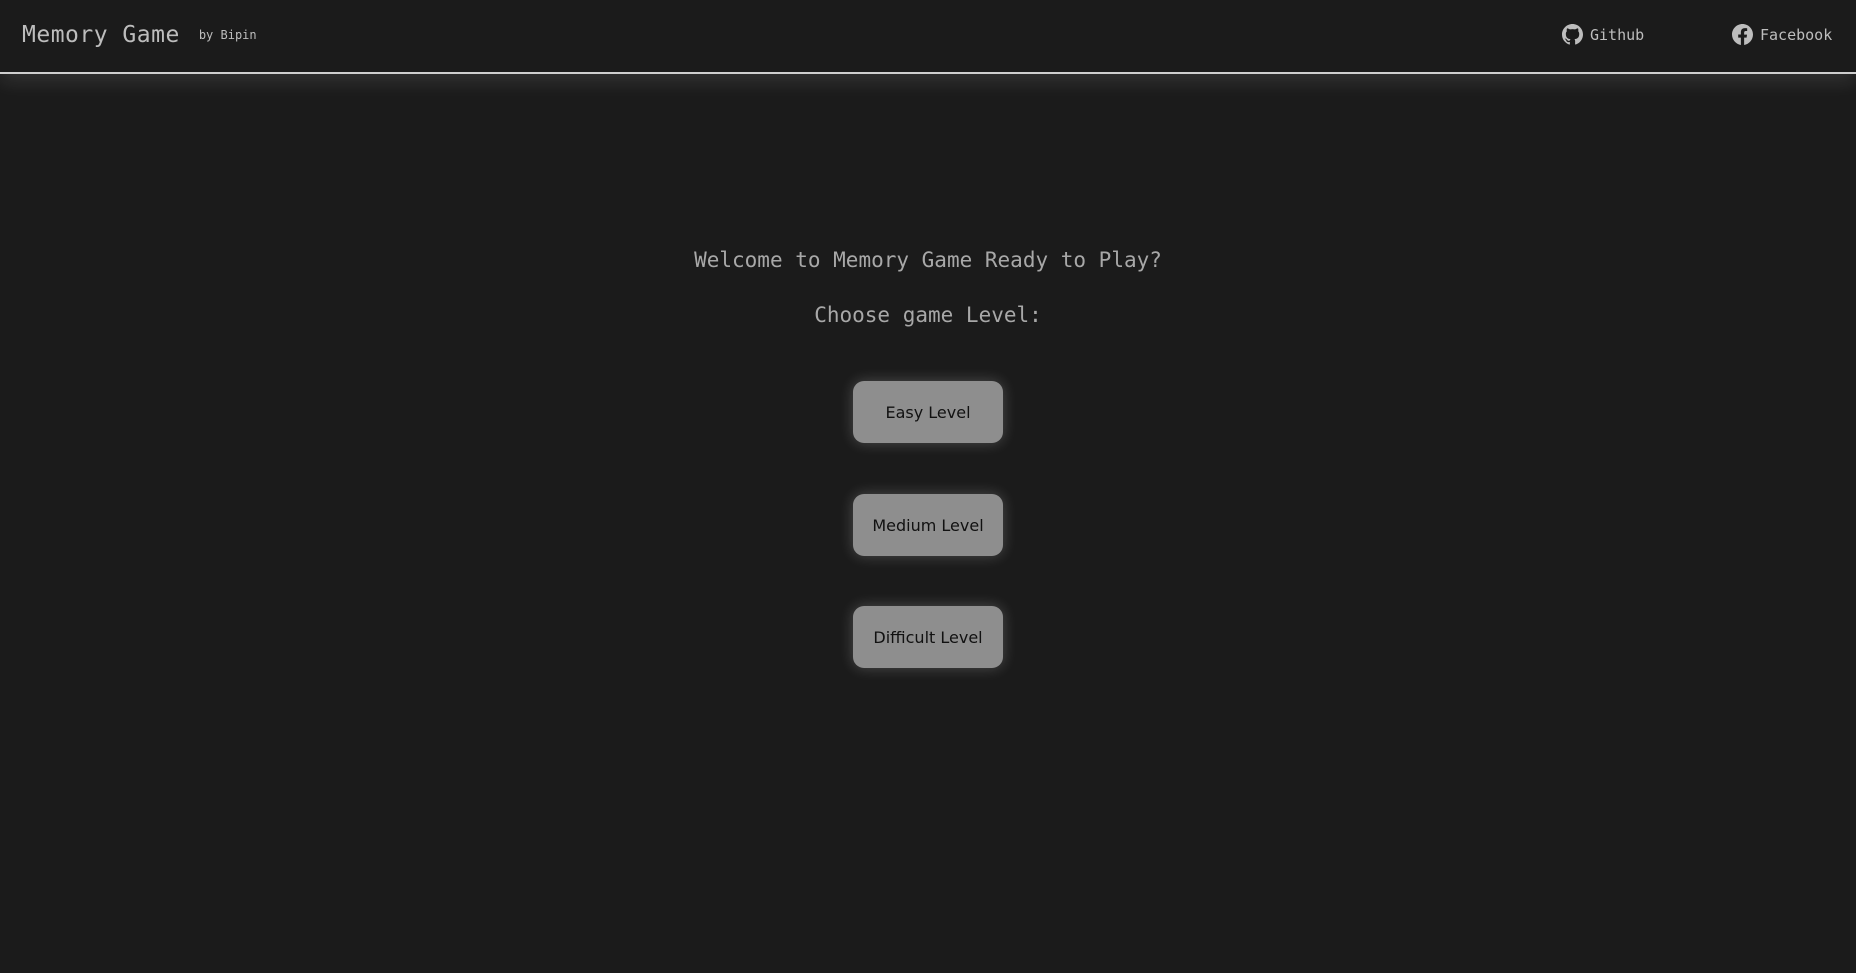  I want to click on brand: Memory Game by Bipin, so click(139, 35).